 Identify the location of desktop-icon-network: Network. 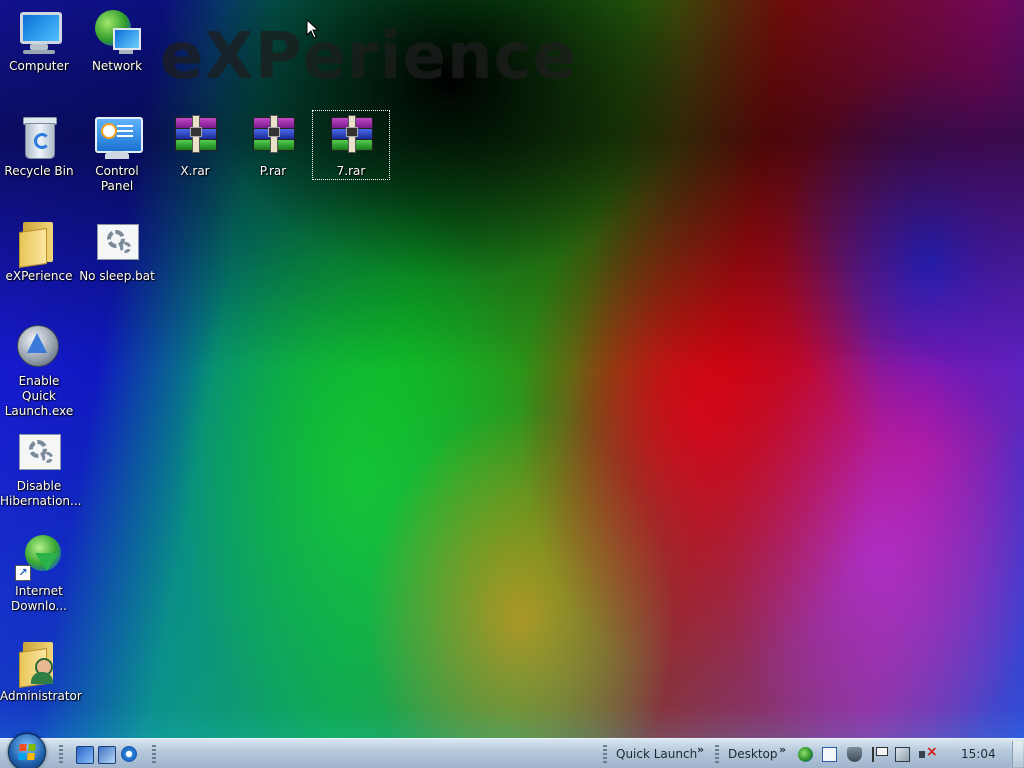
(117, 43).